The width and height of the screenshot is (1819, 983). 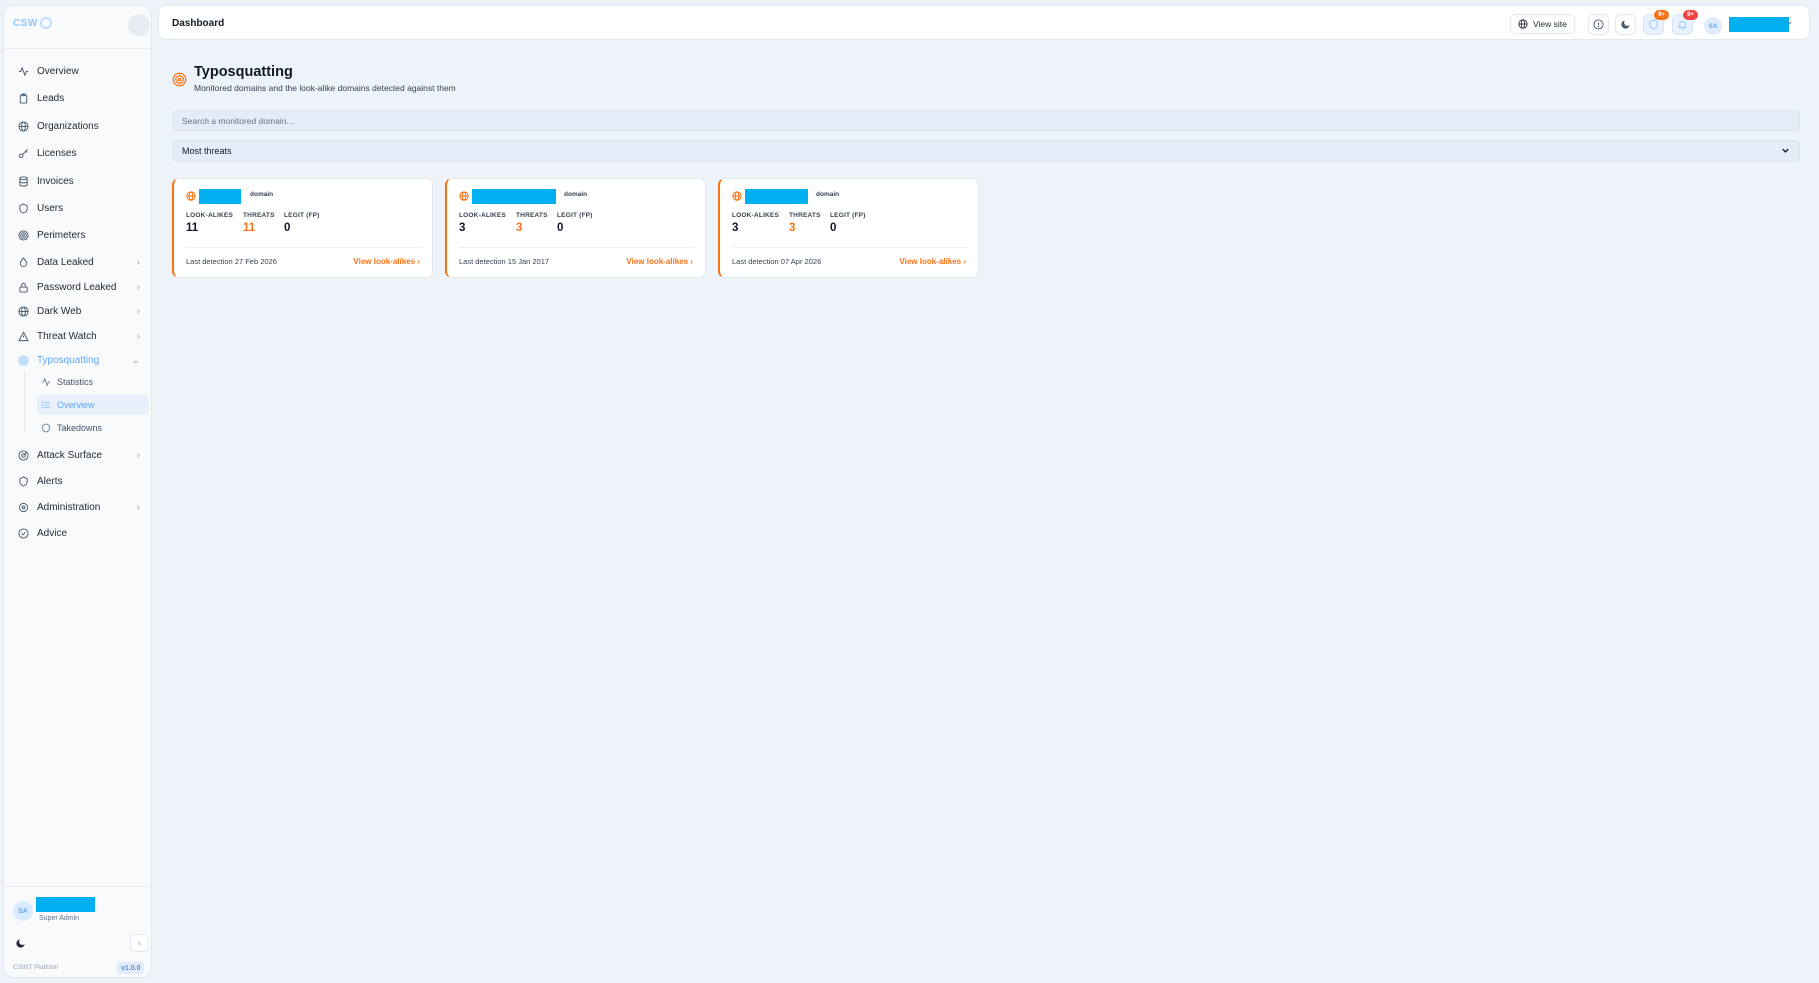 What do you see at coordinates (23, 455) in the screenshot?
I see `radar-icon` at bounding box center [23, 455].